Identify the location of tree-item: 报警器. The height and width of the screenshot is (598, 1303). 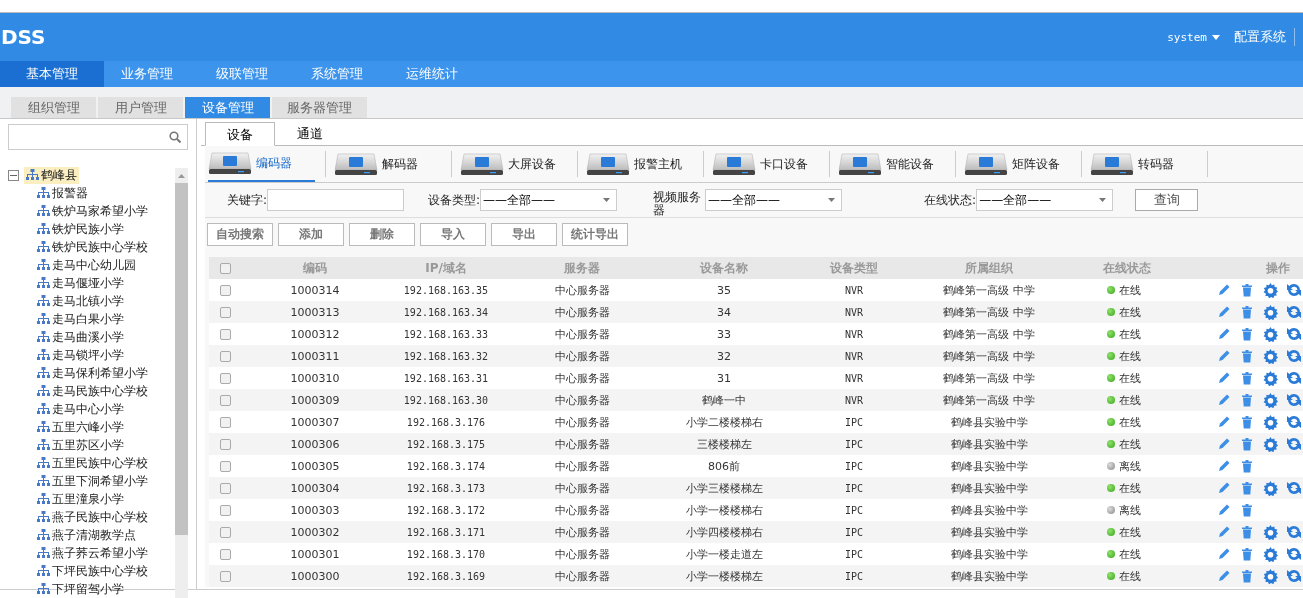
(91, 193).